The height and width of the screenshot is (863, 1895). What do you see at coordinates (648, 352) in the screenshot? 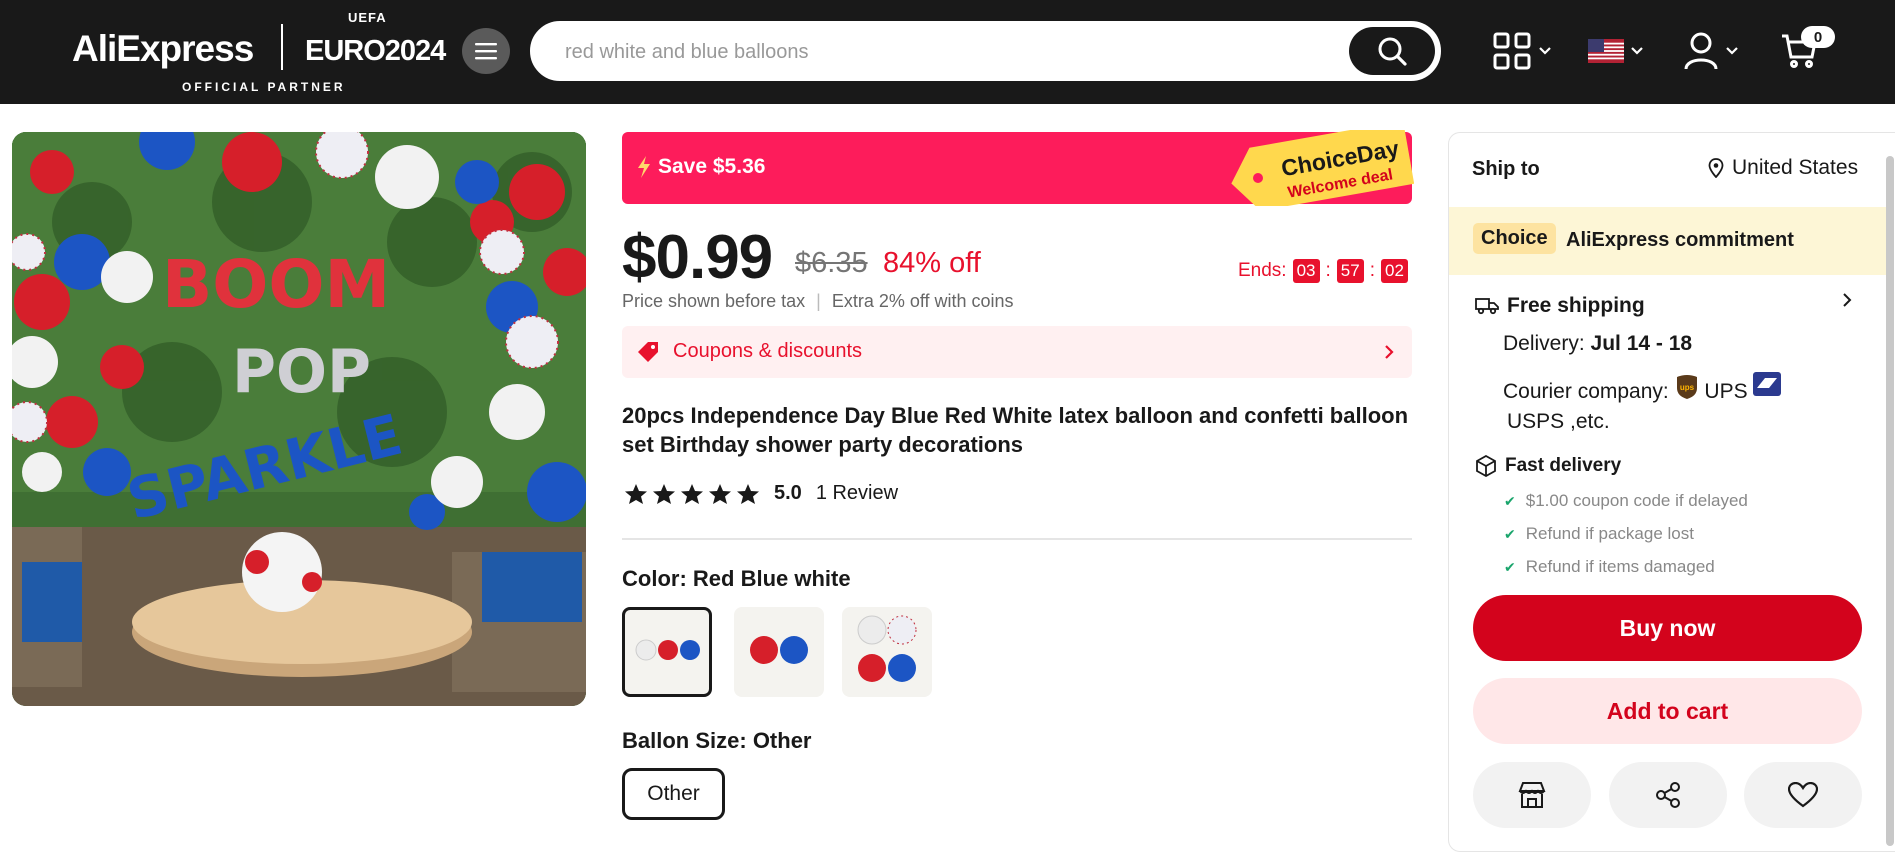
I see `tag-icon` at bounding box center [648, 352].